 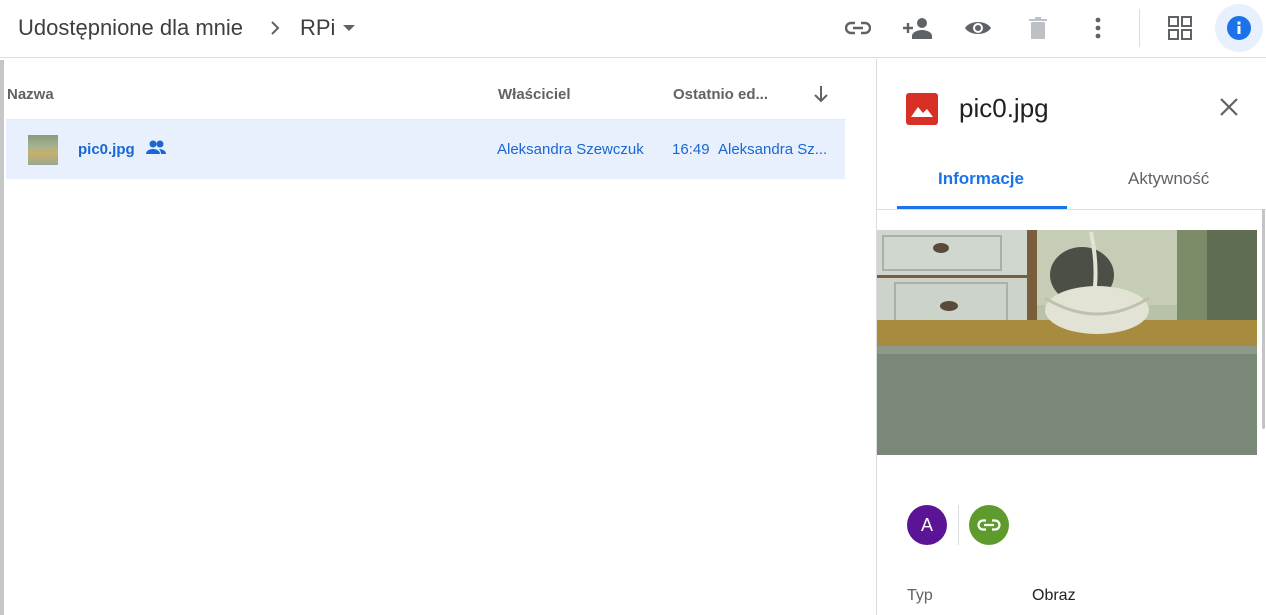 What do you see at coordinates (1071, 209) in the screenshot?
I see `tabs-divider` at bounding box center [1071, 209].